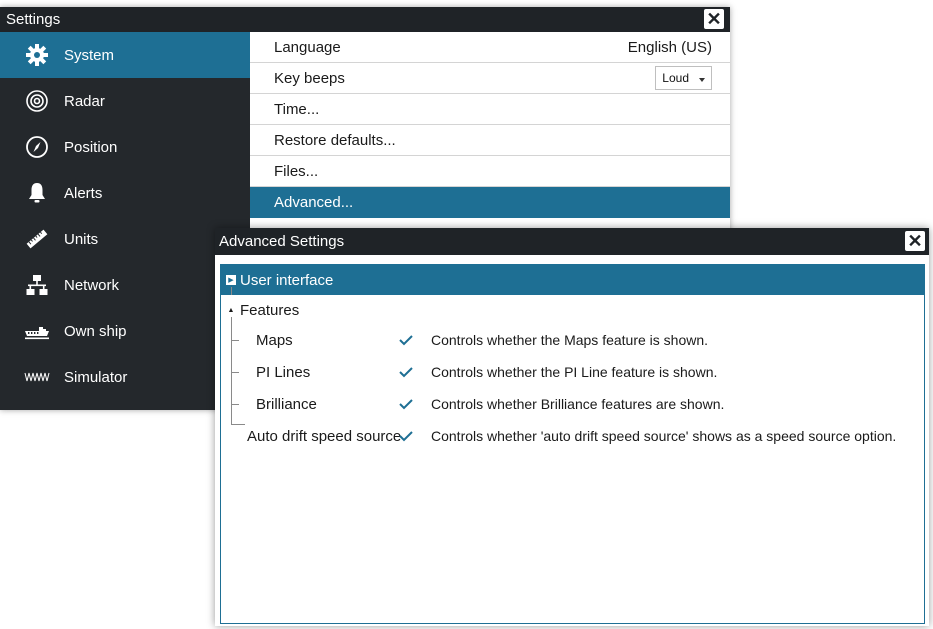 The image size is (933, 629). What do you see at coordinates (33, 19) in the screenshot?
I see `settings-title: Settings` at bounding box center [33, 19].